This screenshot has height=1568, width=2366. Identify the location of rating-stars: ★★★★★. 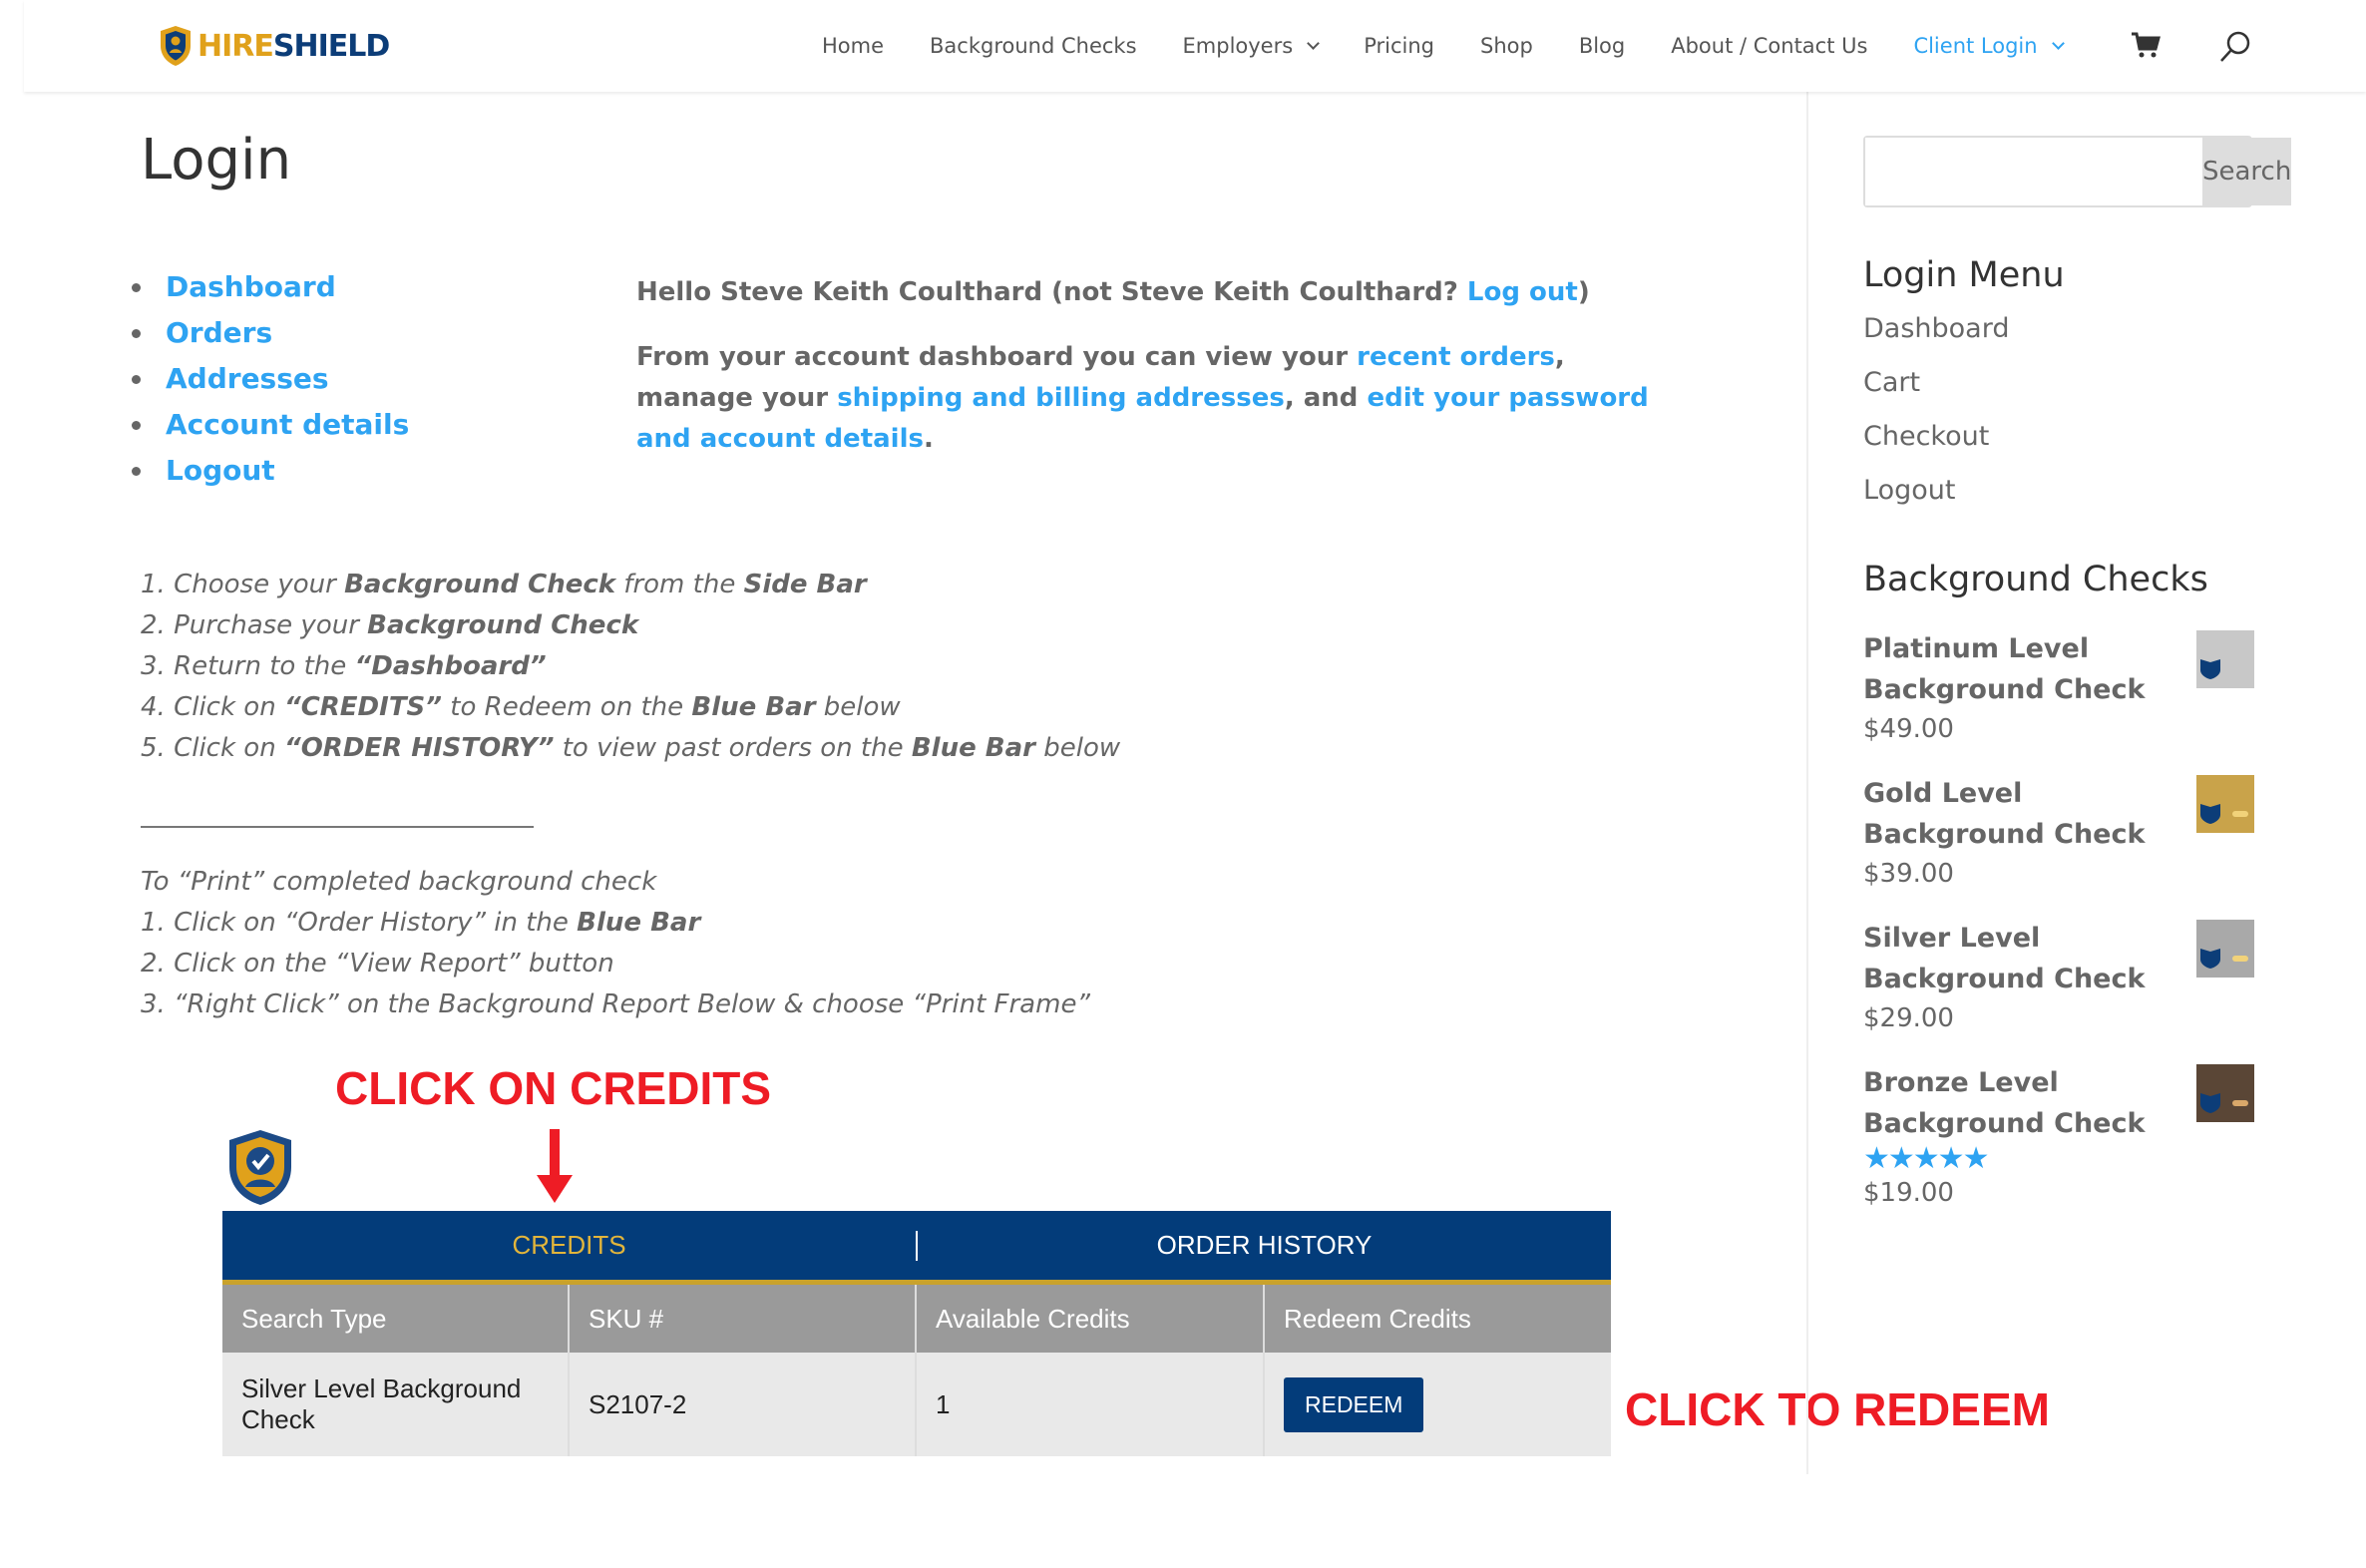
(1926, 1159).